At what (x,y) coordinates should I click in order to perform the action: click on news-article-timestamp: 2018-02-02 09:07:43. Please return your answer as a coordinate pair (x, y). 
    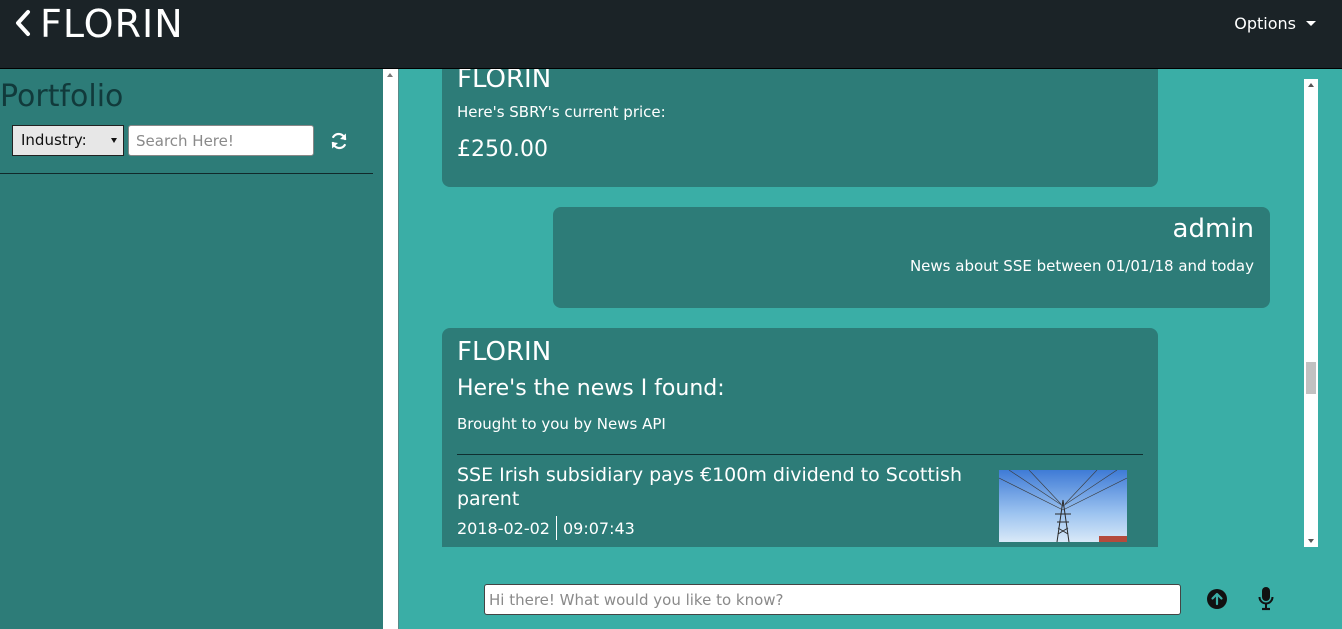
    Looking at the image, I should click on (546, 528).